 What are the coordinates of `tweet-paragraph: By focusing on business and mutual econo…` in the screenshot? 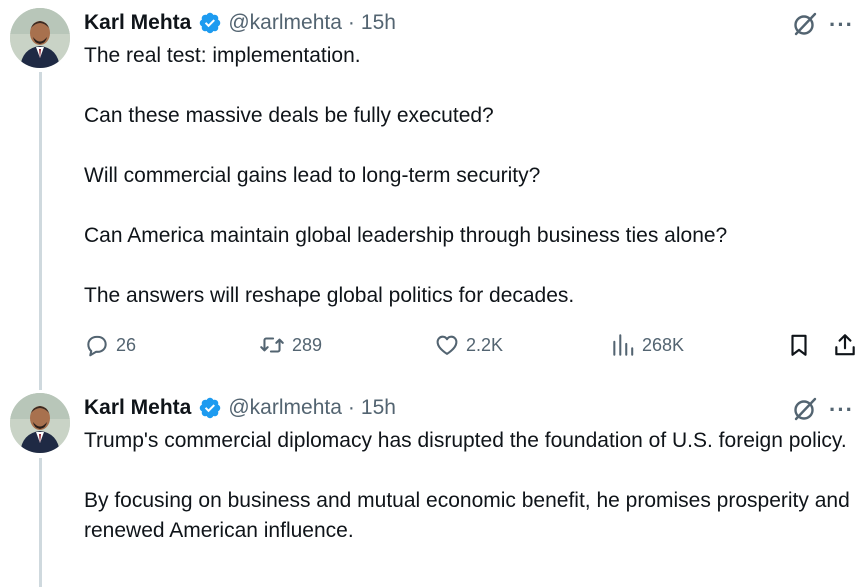 It's located at (467, 515).